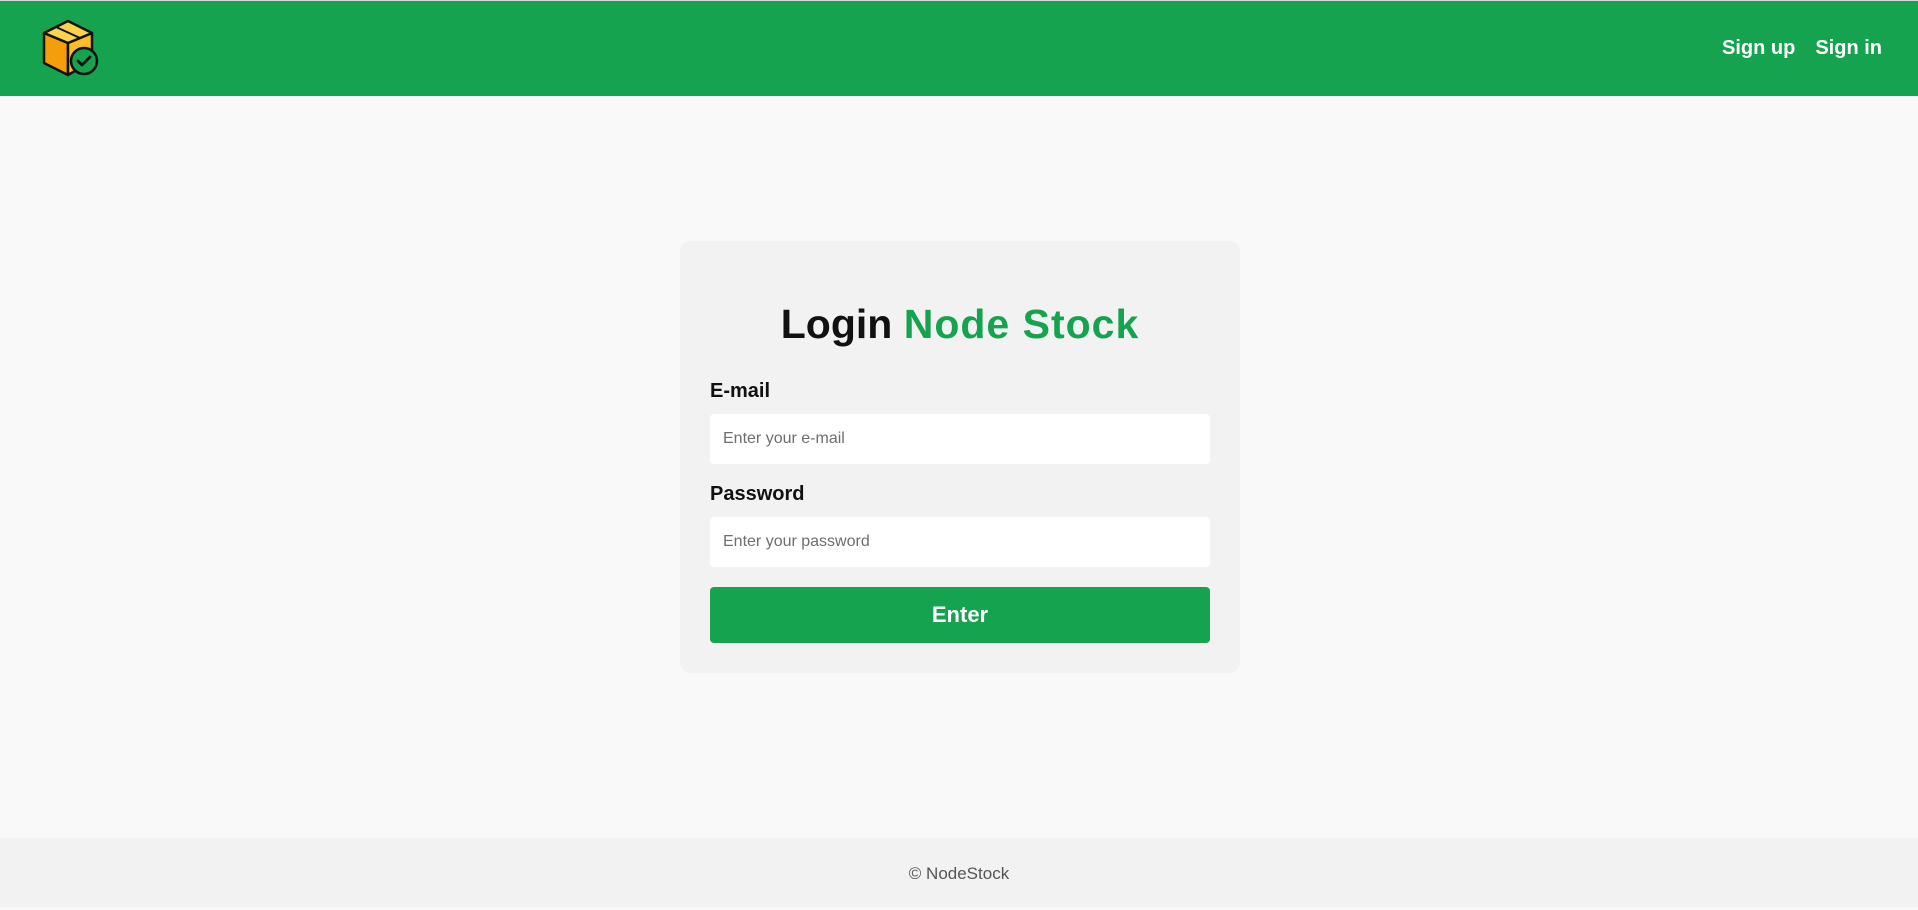 The height and width of the screenshot is (910, 1918). What do you see at coordinates (960, 439) in the screenshot?
I see `email-field` at bounding box center [960, 439].